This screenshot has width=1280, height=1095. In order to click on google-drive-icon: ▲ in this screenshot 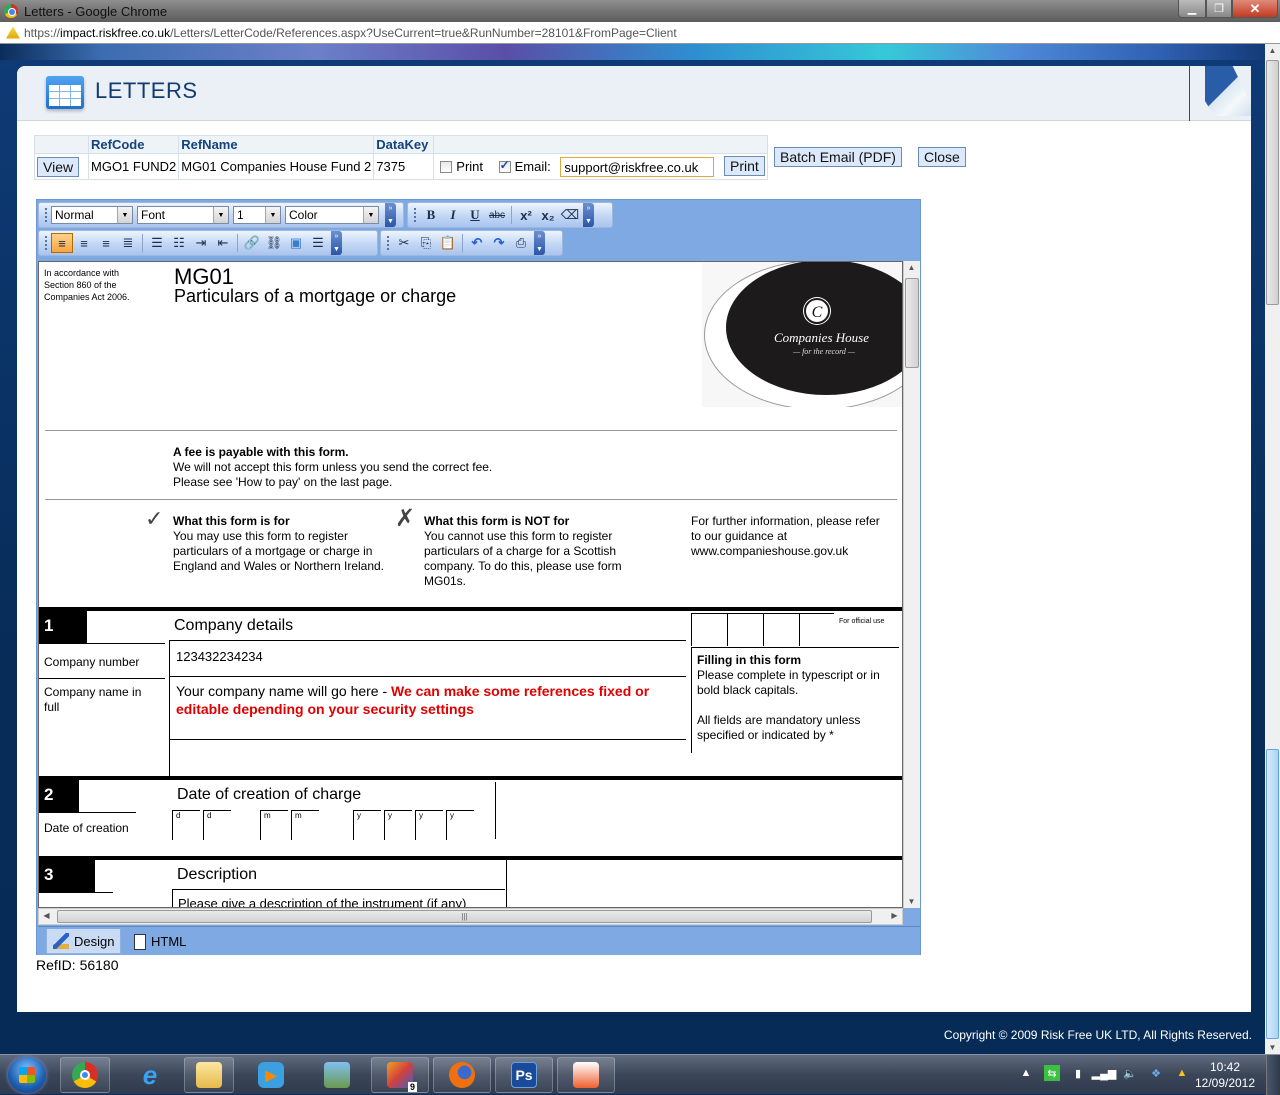, I will do `click(1182, 1073)`.